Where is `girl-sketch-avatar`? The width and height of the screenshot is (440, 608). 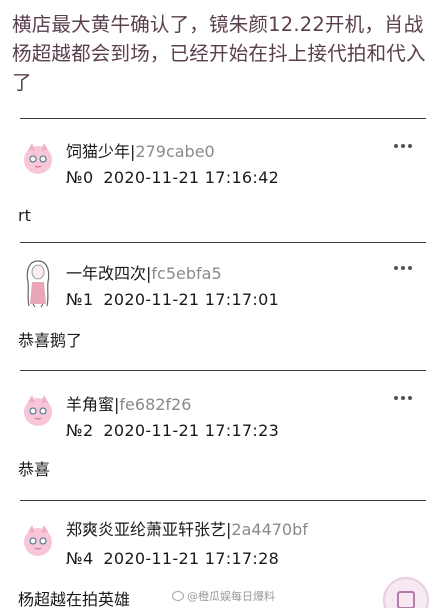 girl-sketch-avatar is located at coordinates (38, 283).